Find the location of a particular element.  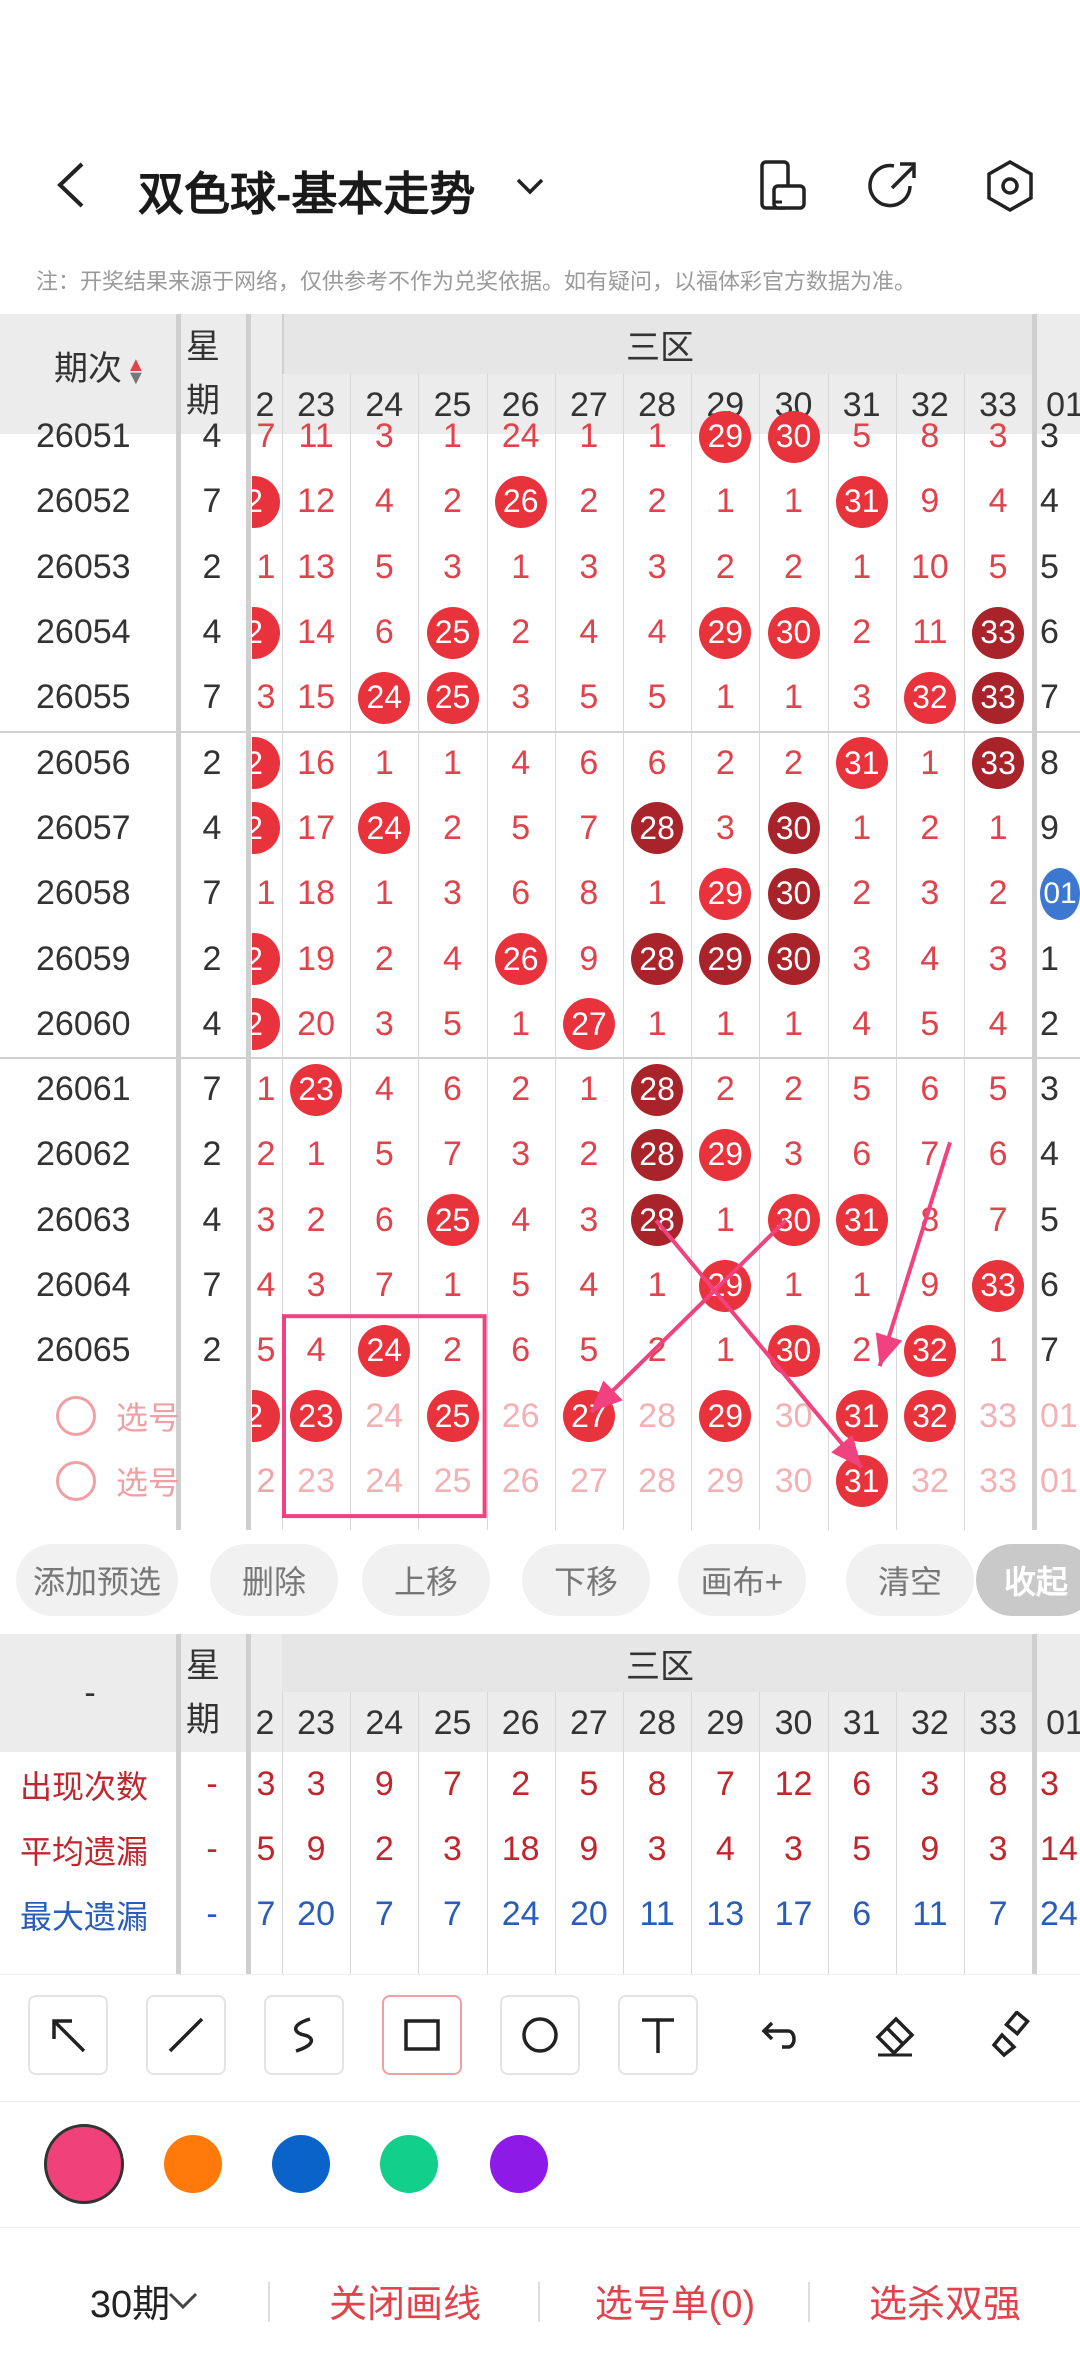

partial-cell: 7 is located at coordinates (266, 1914).